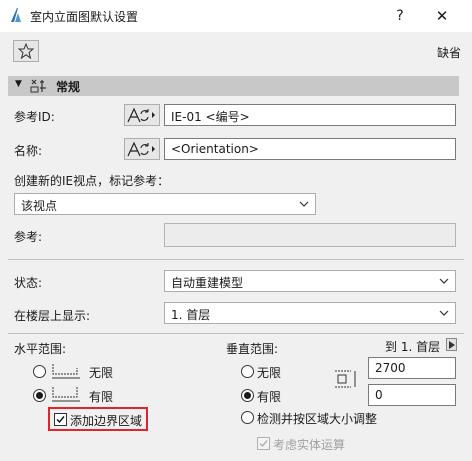  Describe the element at coordinates (412, 368) in the screenshot. I see `vertical-top-field: 2700` at that location.